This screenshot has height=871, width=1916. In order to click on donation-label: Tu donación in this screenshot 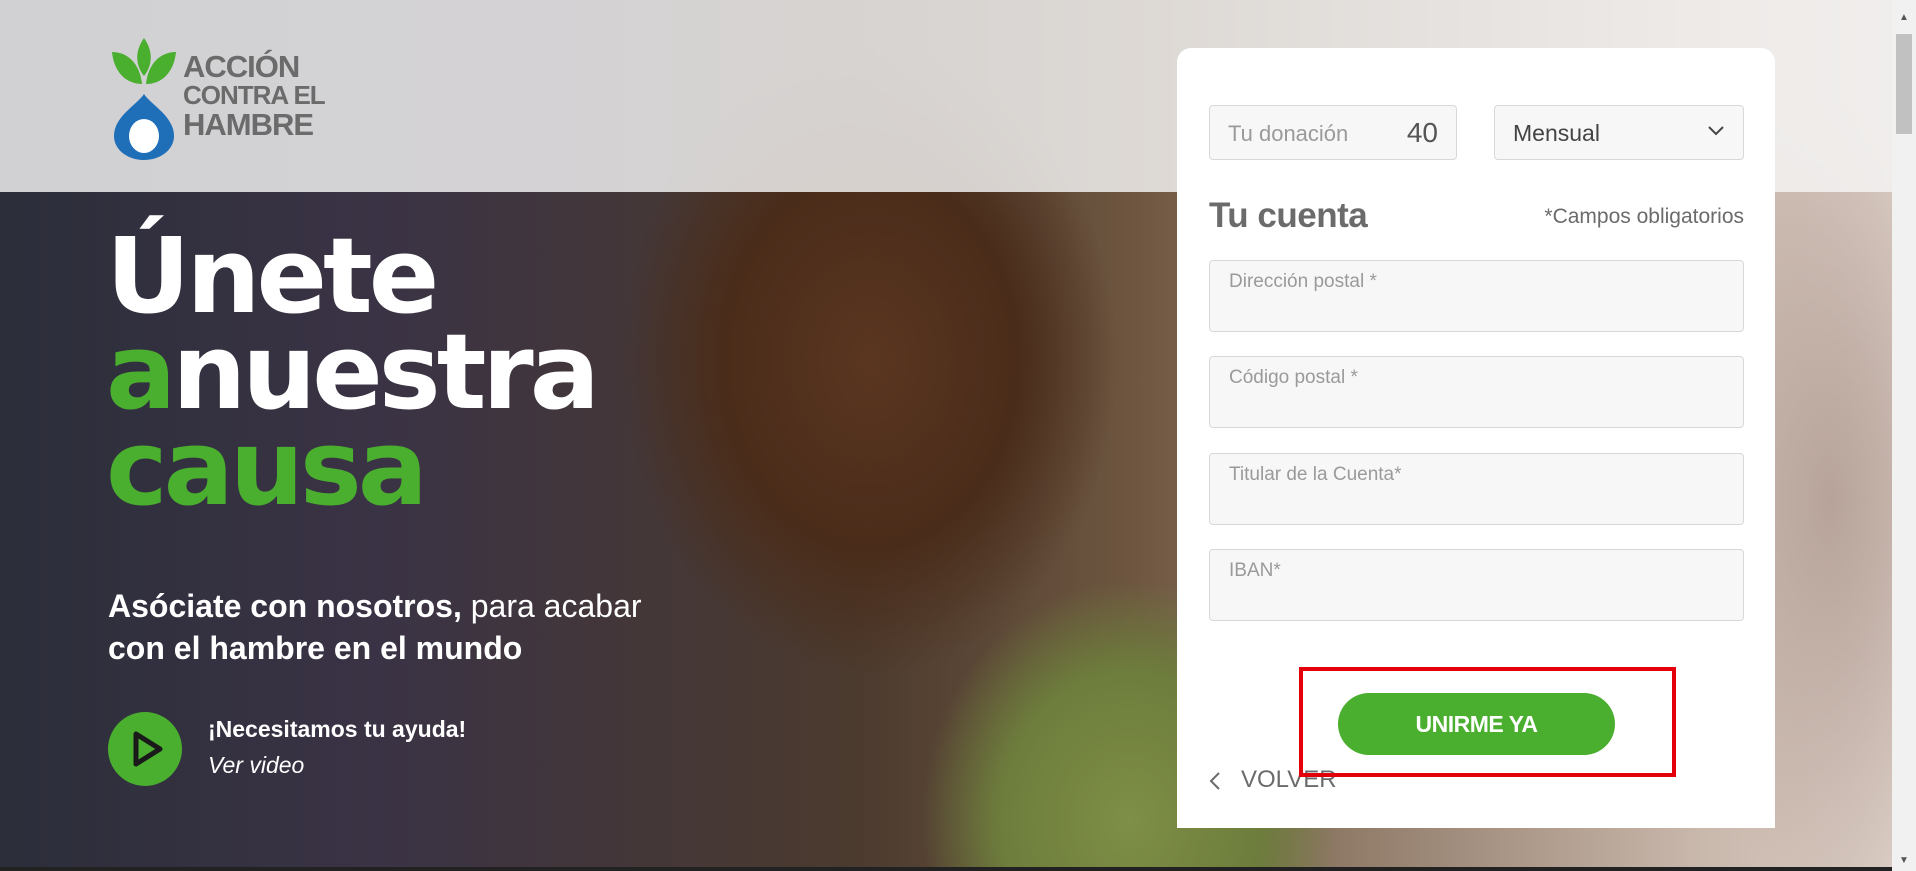, I will do `click(1288, 133)`.